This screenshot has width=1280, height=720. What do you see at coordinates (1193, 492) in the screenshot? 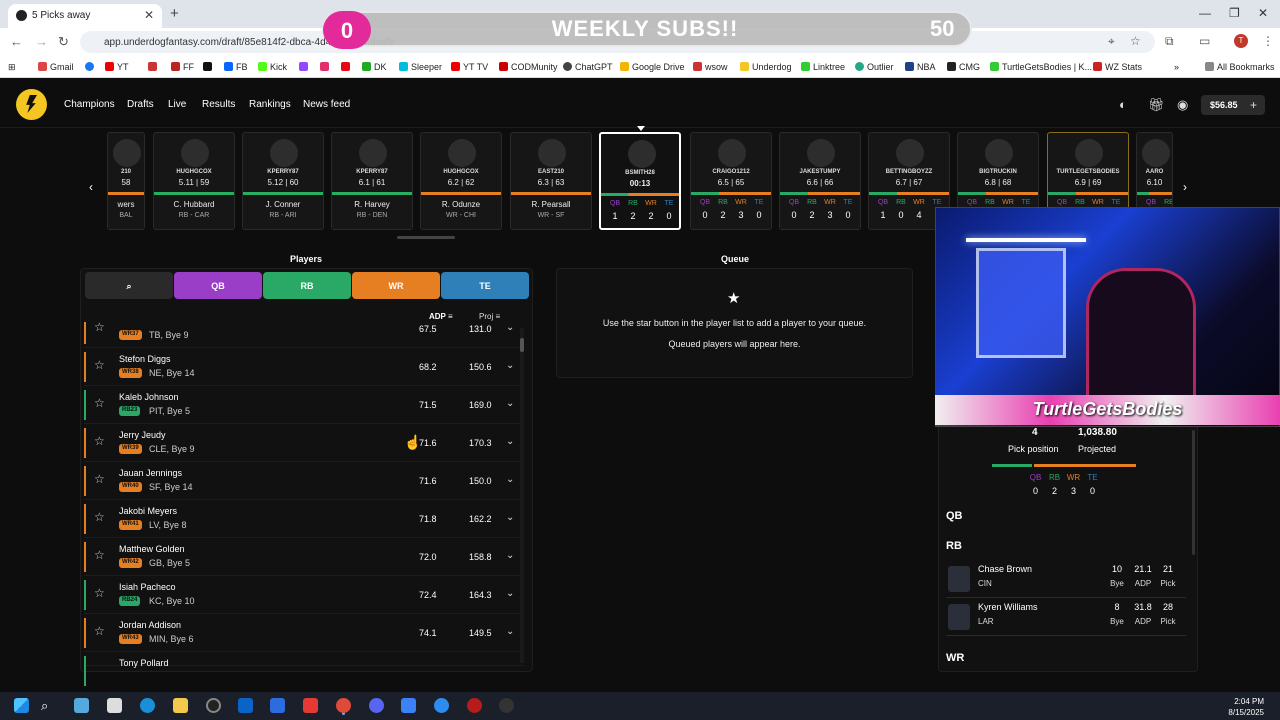
I see `team-panel-scrollbar` at bounding box center [1193, 492].